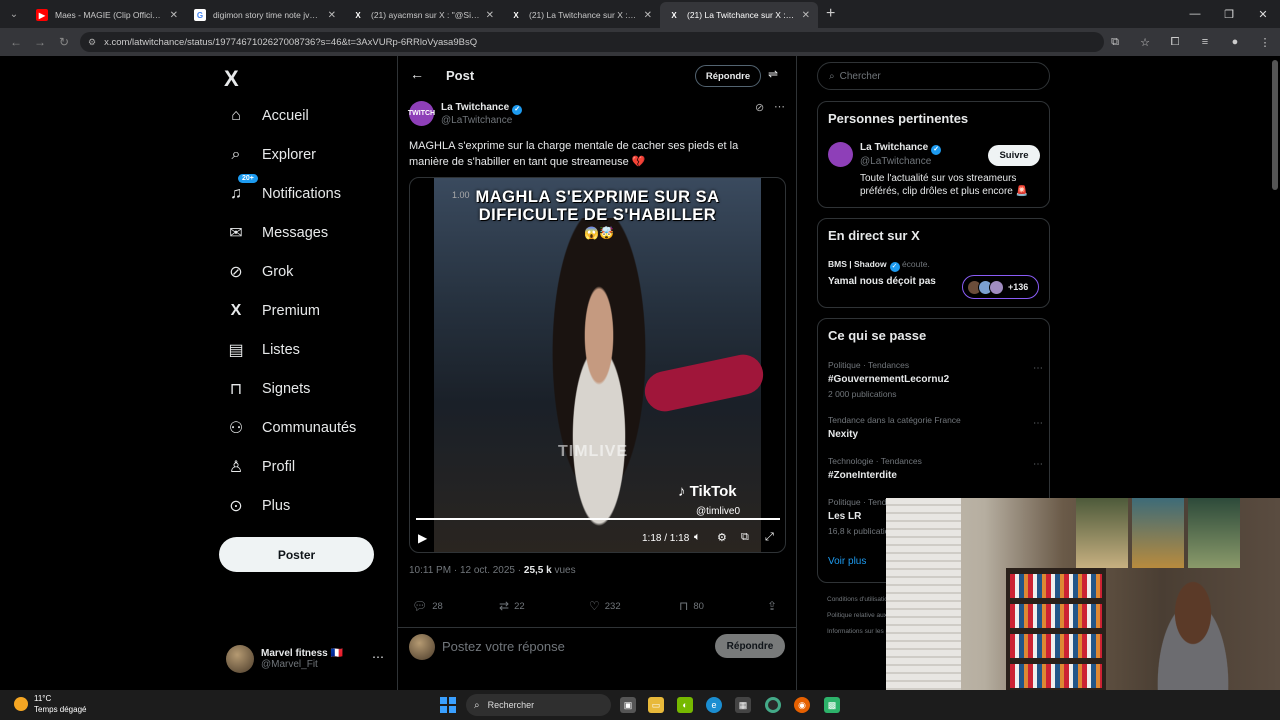 The height and width of the screenshot is (720, 1280). Describe the element at coordinates (538, 705) in the screenshot. I see `taskbar-search: ⌕ Rechercher` at that location.